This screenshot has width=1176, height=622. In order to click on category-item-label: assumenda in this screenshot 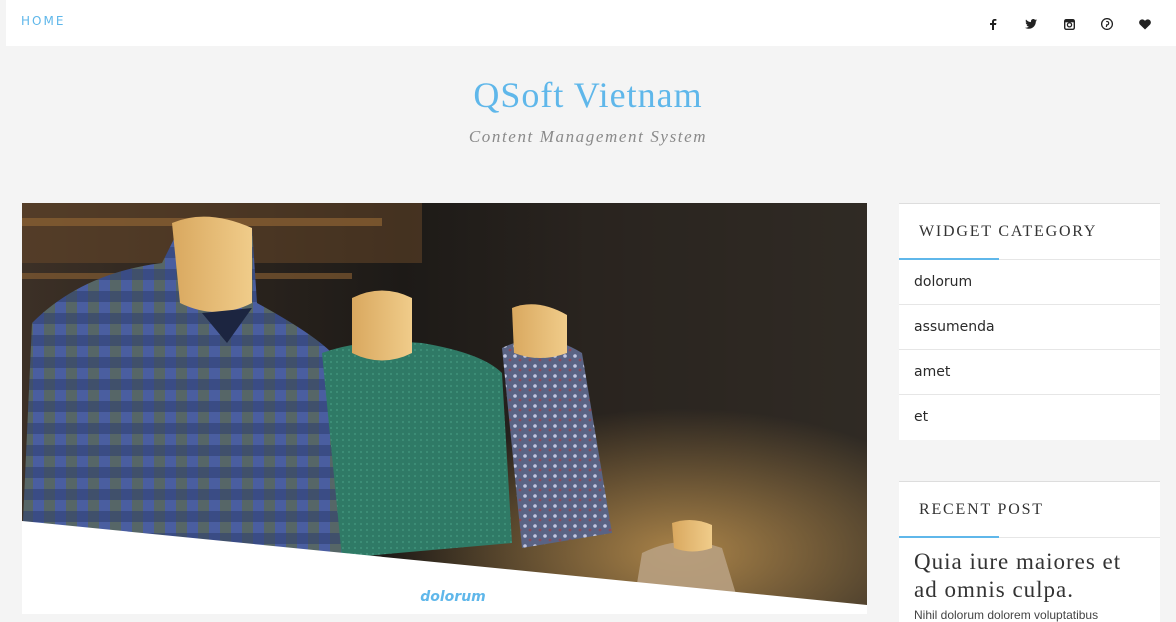, I will do `click(954, 327)`.